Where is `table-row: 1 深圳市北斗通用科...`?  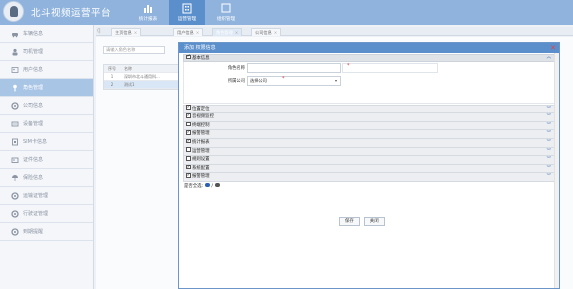 table-row: 1 深圳市北斗通用科... is located at coordinates (141, 77).